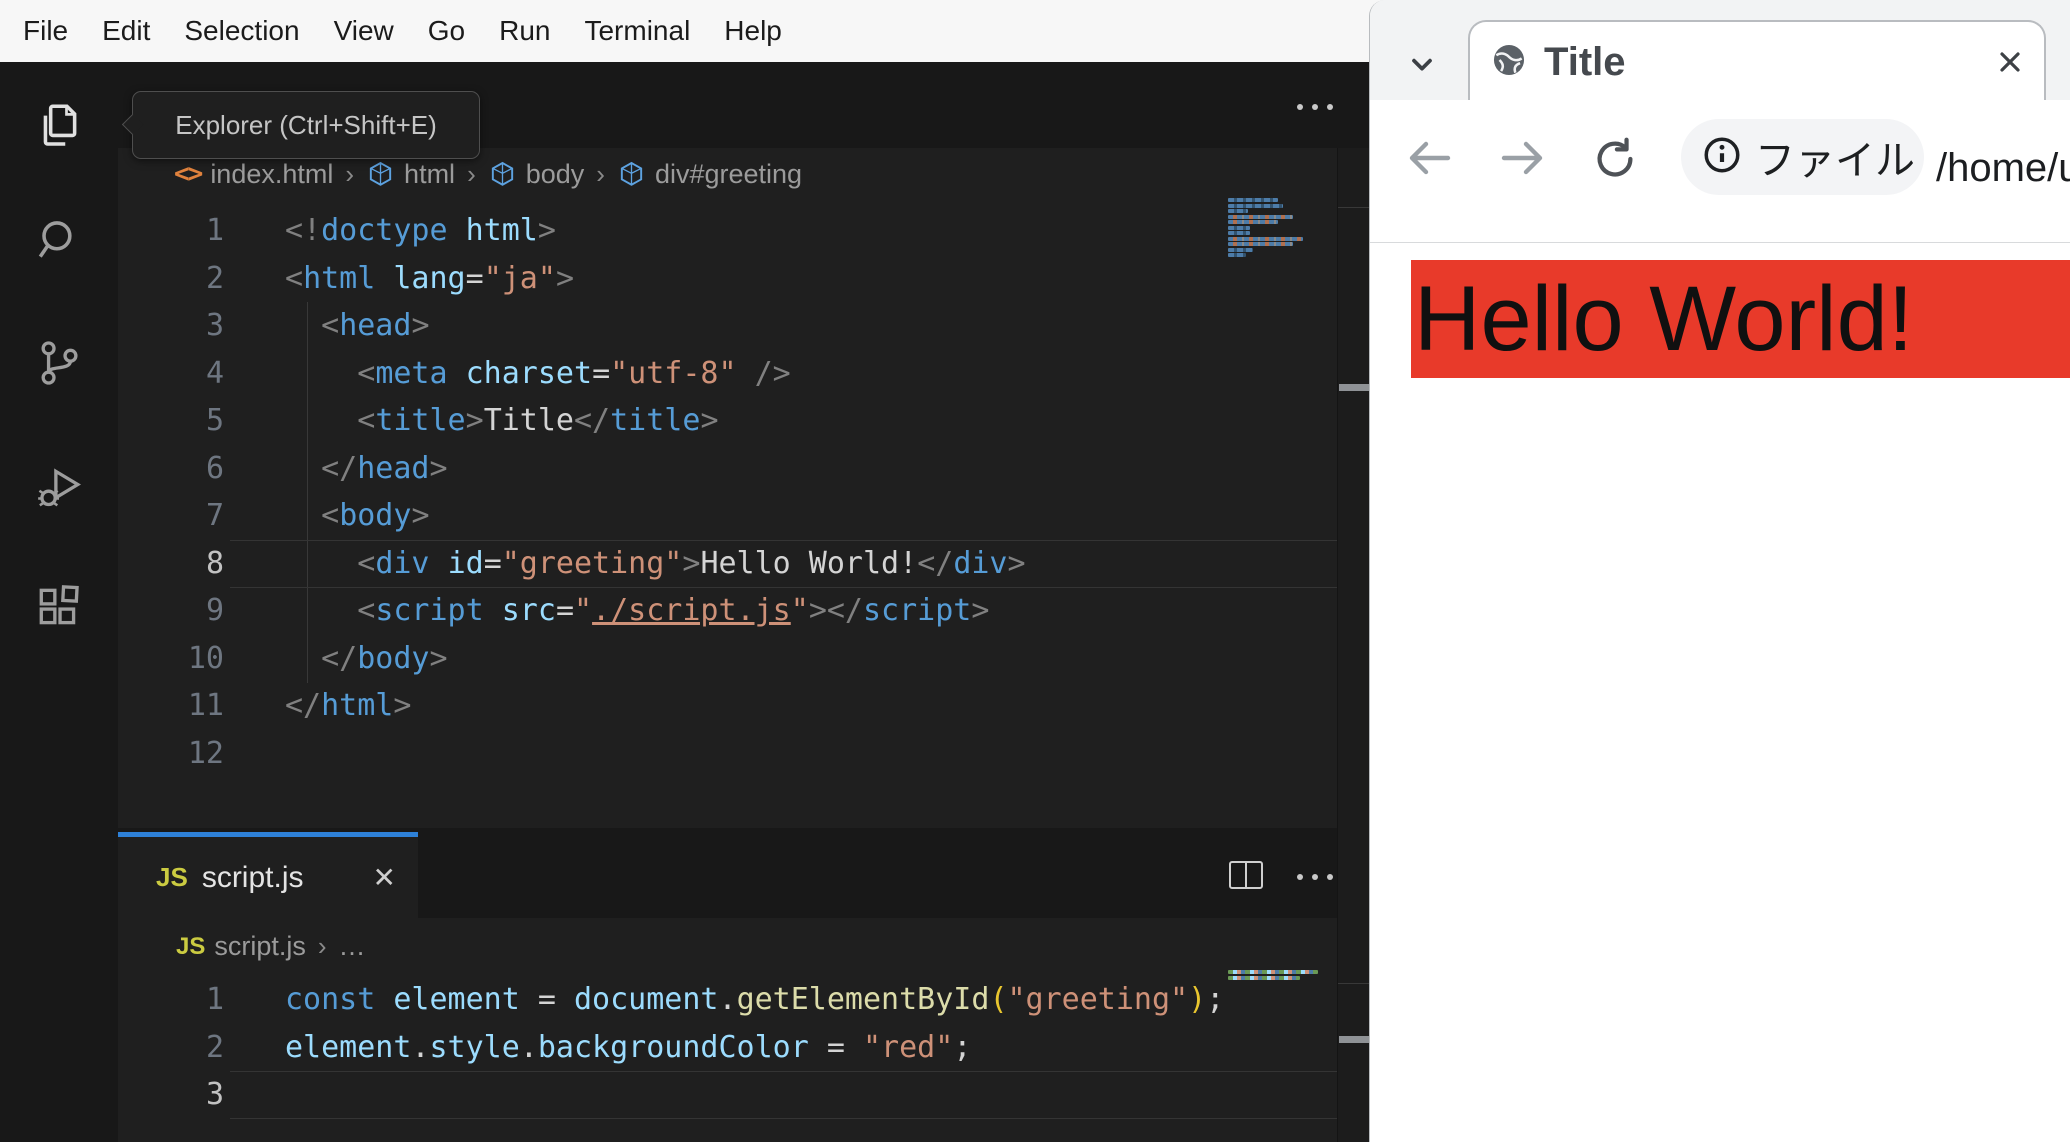 The image size is (2070, 1142). What do you see at coordinates (430, 173) in the screenshot?
I see `breadcrumb-label: html` at bounding box center [430, 173].